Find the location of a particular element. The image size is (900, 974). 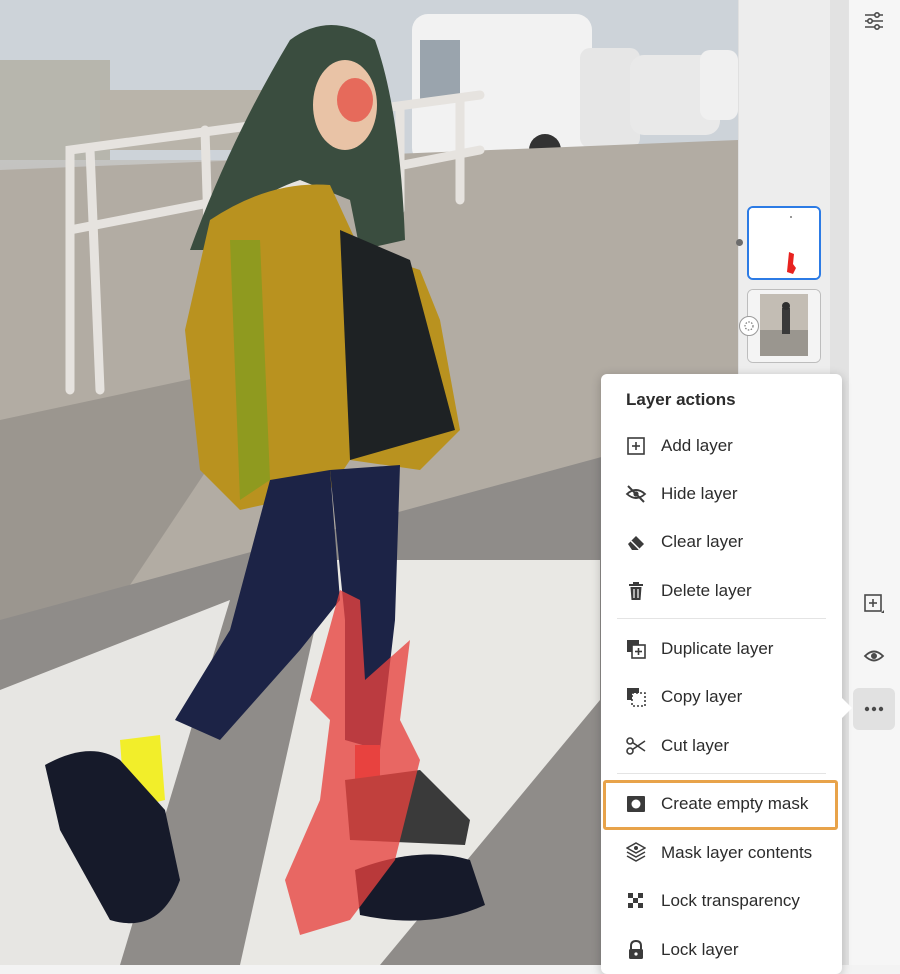

checker-icon is located at coordinates (636, 901).